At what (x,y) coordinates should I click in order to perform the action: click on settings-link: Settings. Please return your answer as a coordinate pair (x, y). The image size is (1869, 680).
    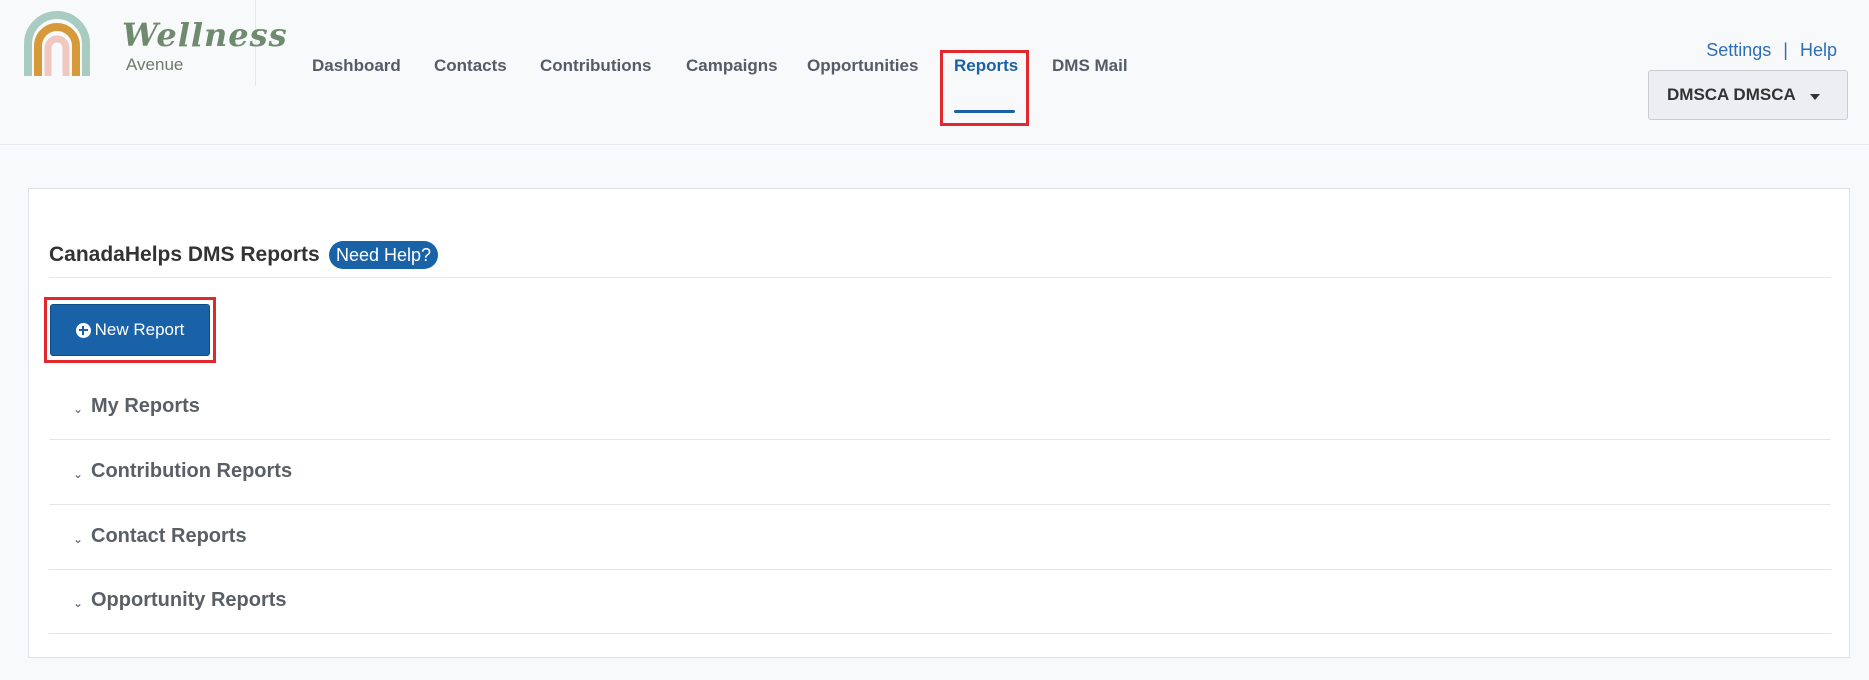
    Looking at the image, I should click on (1738, 50).